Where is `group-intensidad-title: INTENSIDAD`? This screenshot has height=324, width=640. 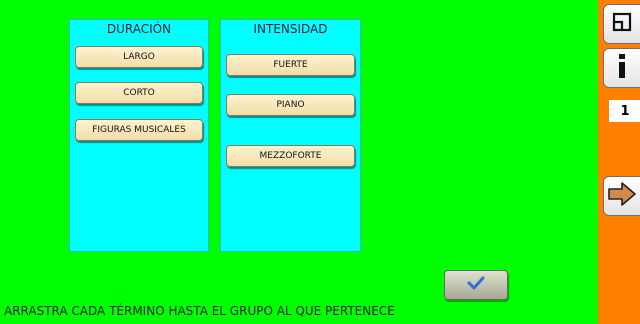 group-intensidad-title: INTENSIDAD is located at coordinates (290, 29).